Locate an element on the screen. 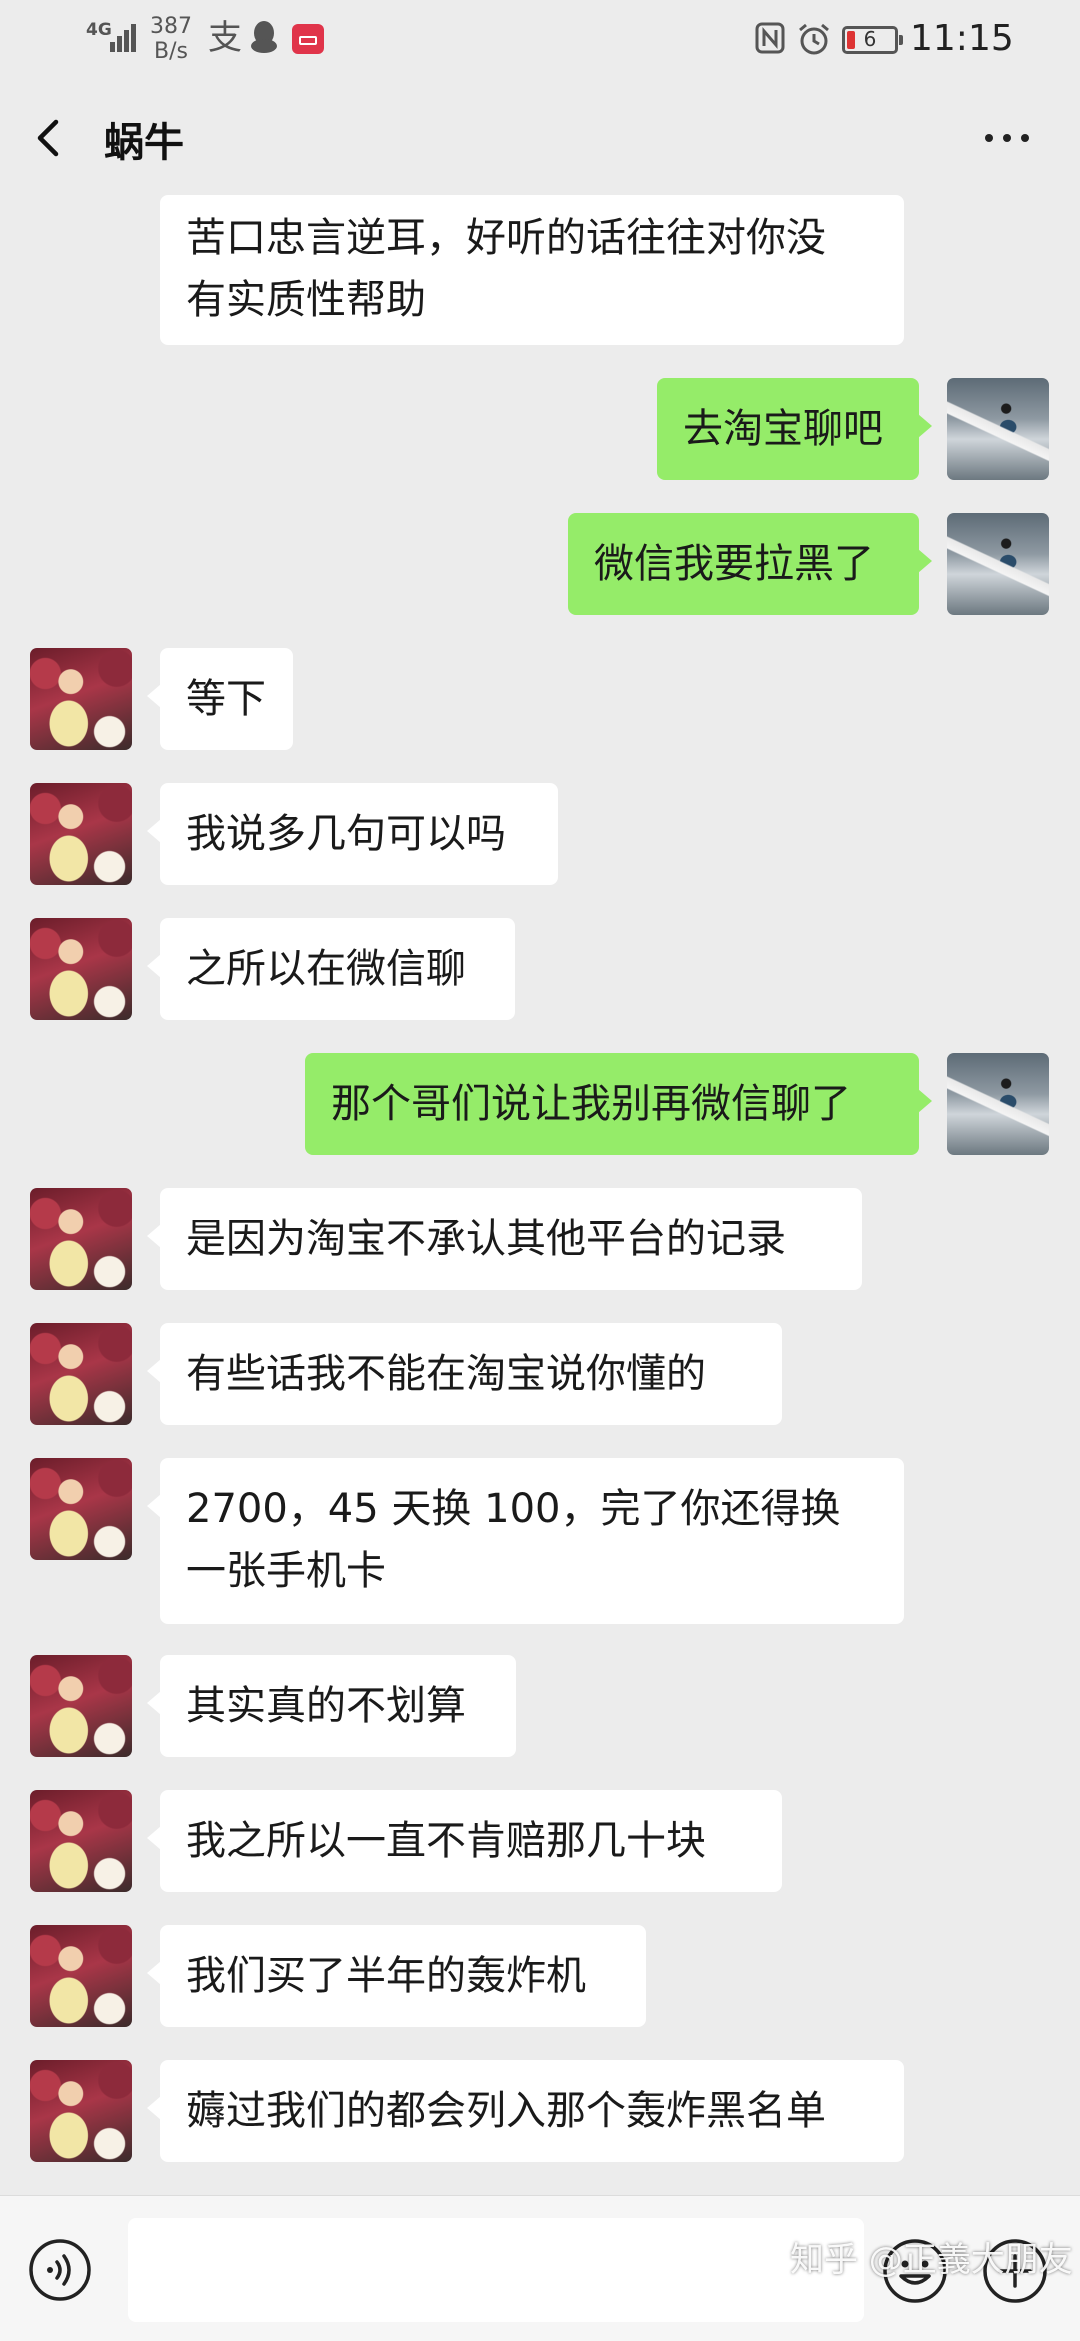  message-bubble: 薅过我们的都会列入那个轰炸黑名单 is located at coordinates (525, 2111).